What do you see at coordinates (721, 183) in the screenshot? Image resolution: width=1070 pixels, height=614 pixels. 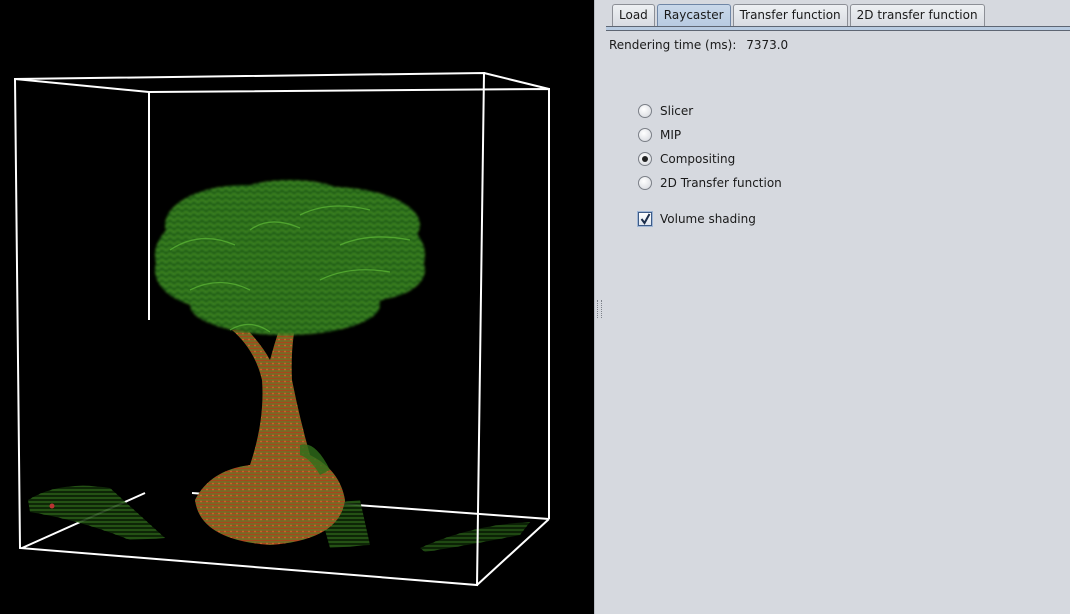 I see `radio-2d-transfer-function-label: 2D Transfer function` at bounding box center [721, 183].